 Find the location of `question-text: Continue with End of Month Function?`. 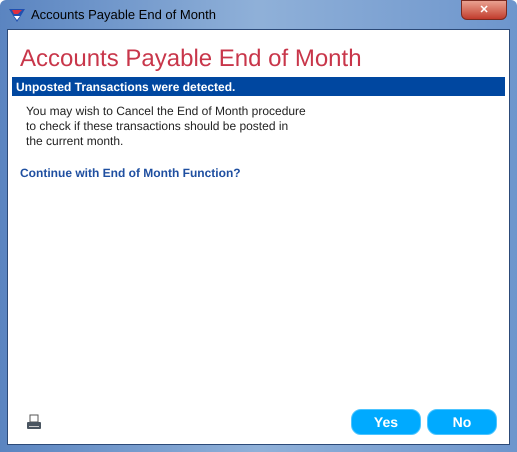

question-text: Continue with End of Month Function? is located at coordinates (131, 173).